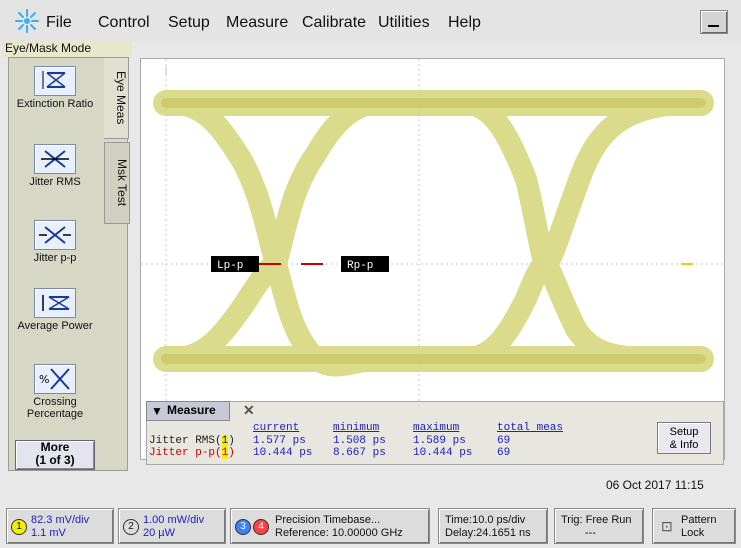 The height and width of the screenshot is (548, 741). I want to click on lock-icon: ⊡, so click(667, 526).